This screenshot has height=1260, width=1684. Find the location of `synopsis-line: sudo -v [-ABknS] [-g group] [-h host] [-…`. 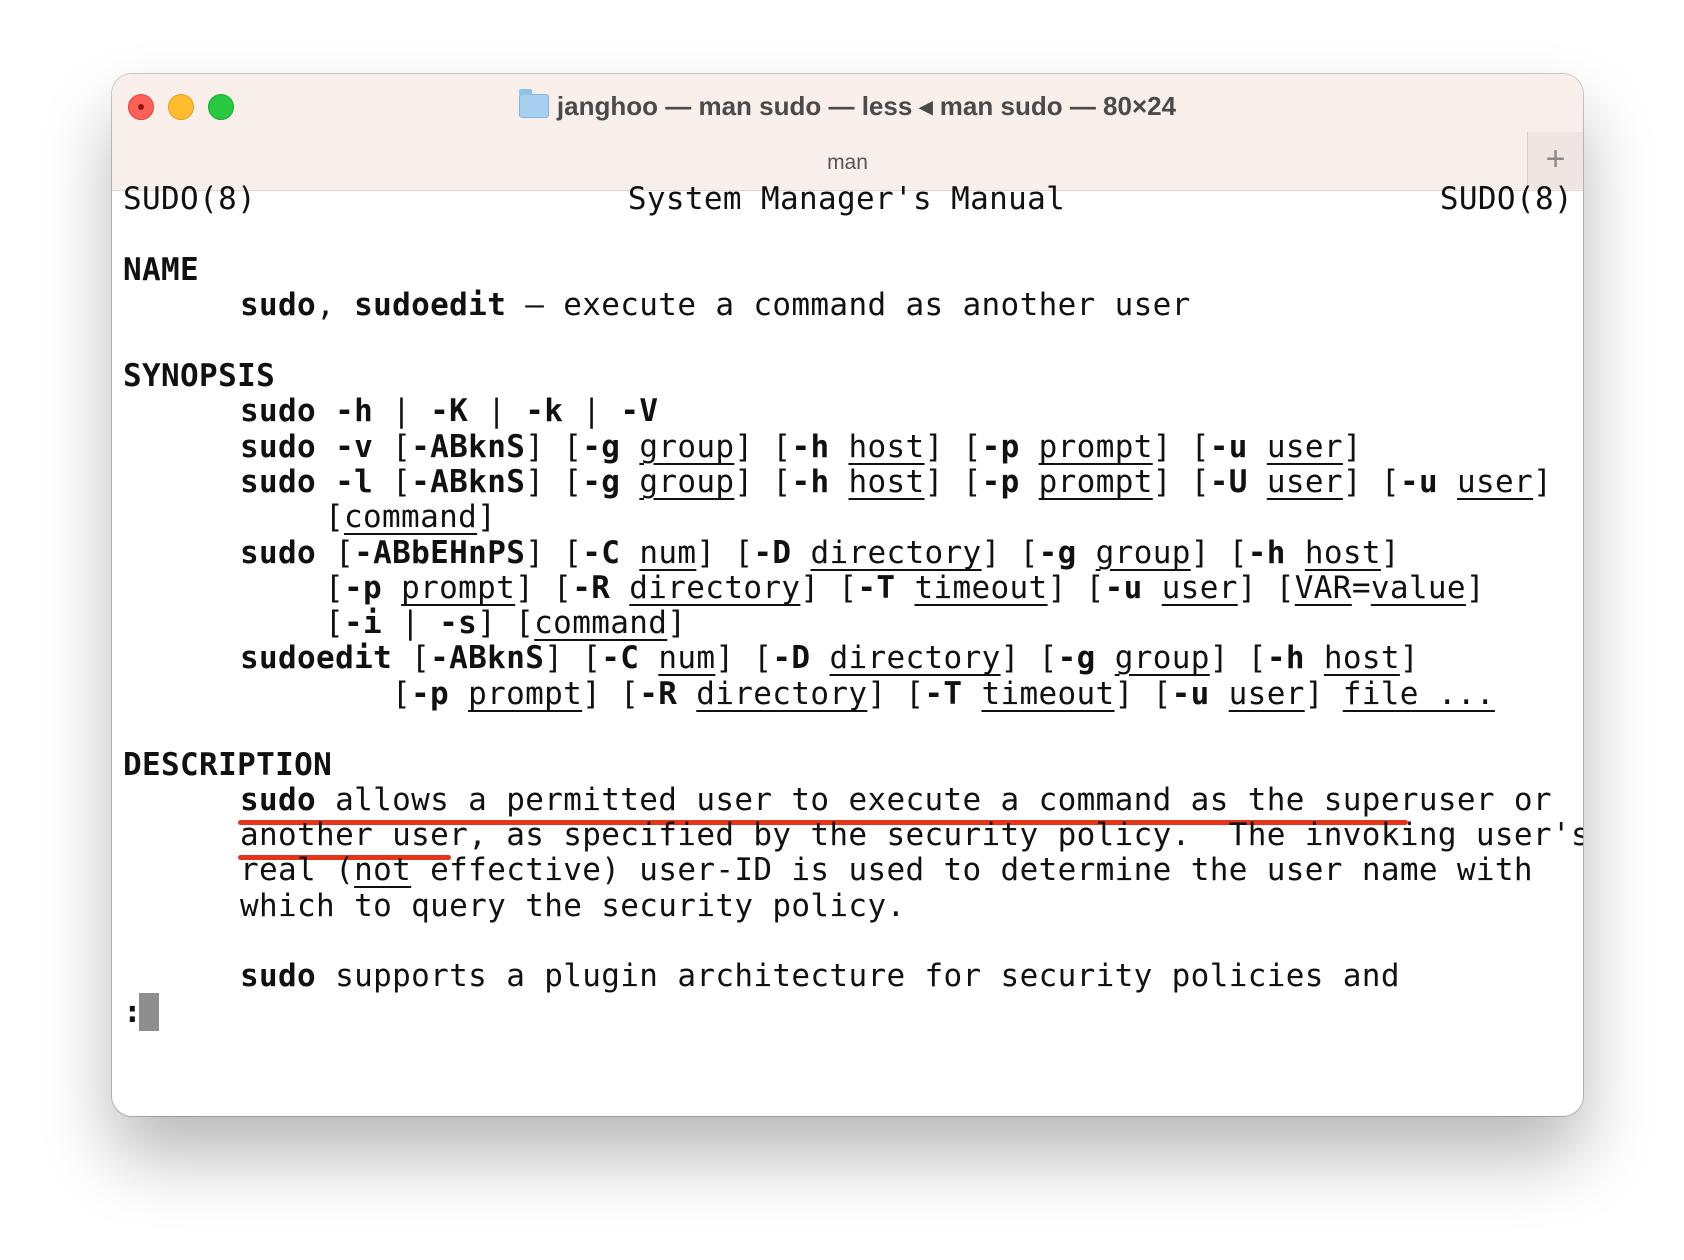

synopsis-line: sudo -v [-ABknS] [-g group] [-h host] [-… is located at coordinates (801, 447).